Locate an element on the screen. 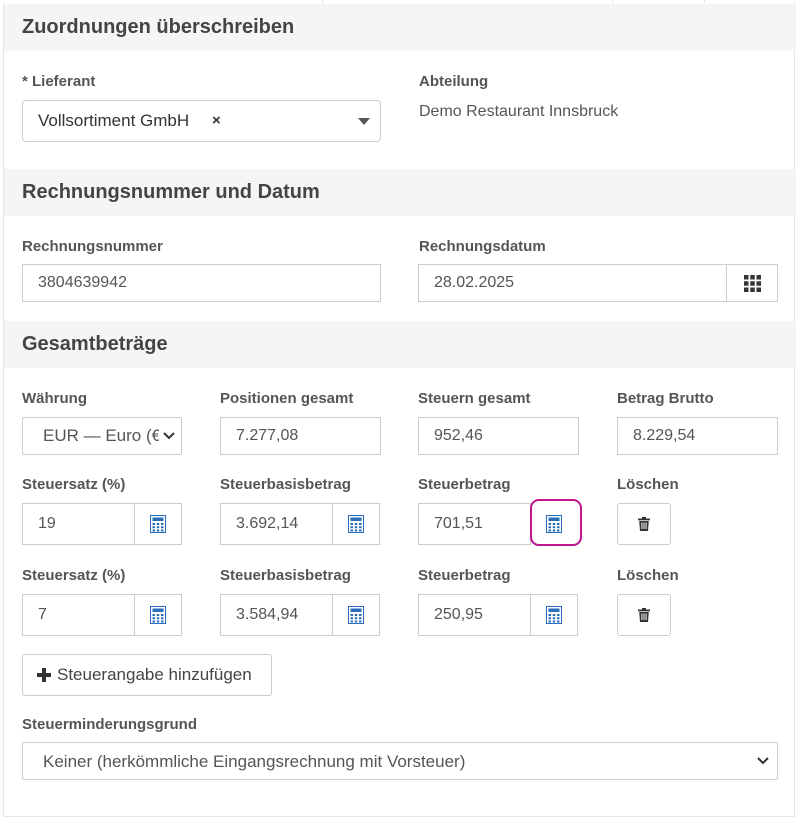 This screenshot has width=797, height=820. tax-rate-input: 7 is located at coordinates (78, 615).